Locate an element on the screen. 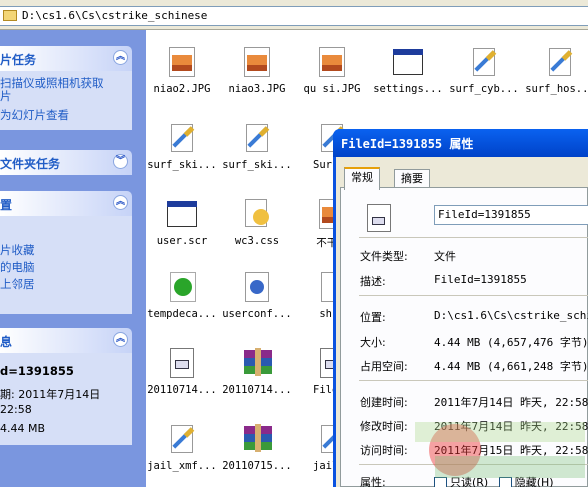 Image resolution: width=588 pixels, height=487 pixels. file-item: niao3.JPG is located at coordinates (257, 70).